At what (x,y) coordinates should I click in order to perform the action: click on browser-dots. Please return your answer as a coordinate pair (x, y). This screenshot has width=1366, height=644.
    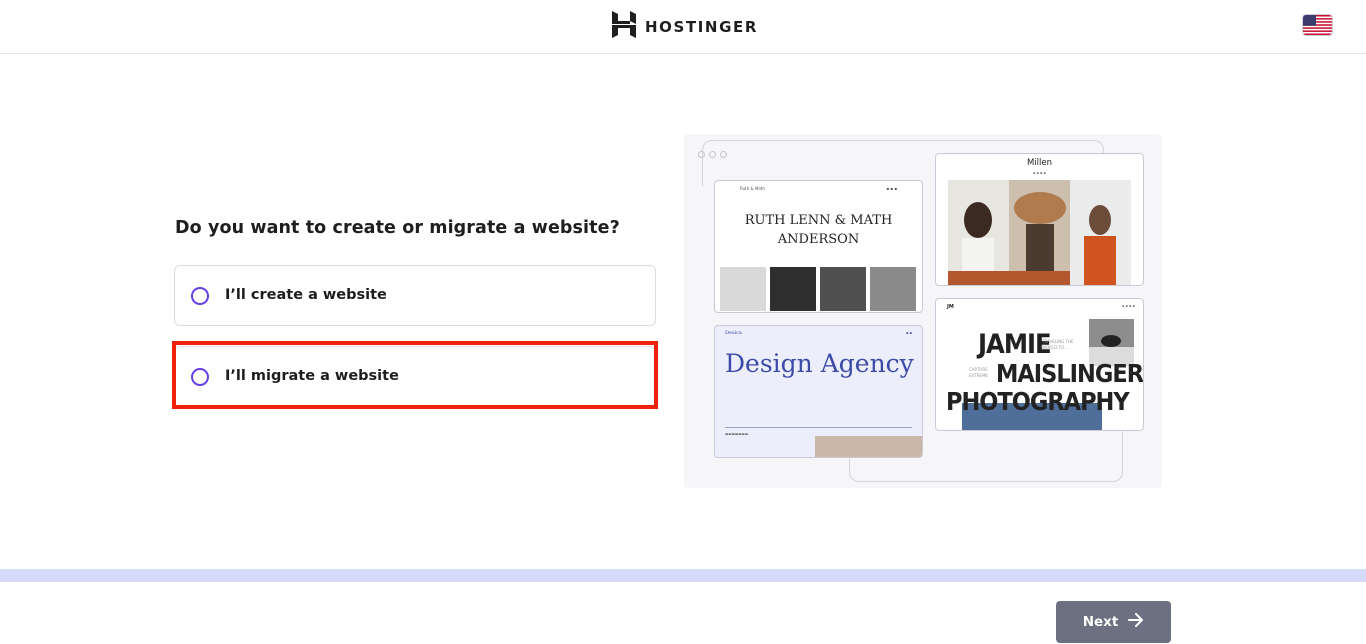
    Looking at the image, I should click on (712, 154).